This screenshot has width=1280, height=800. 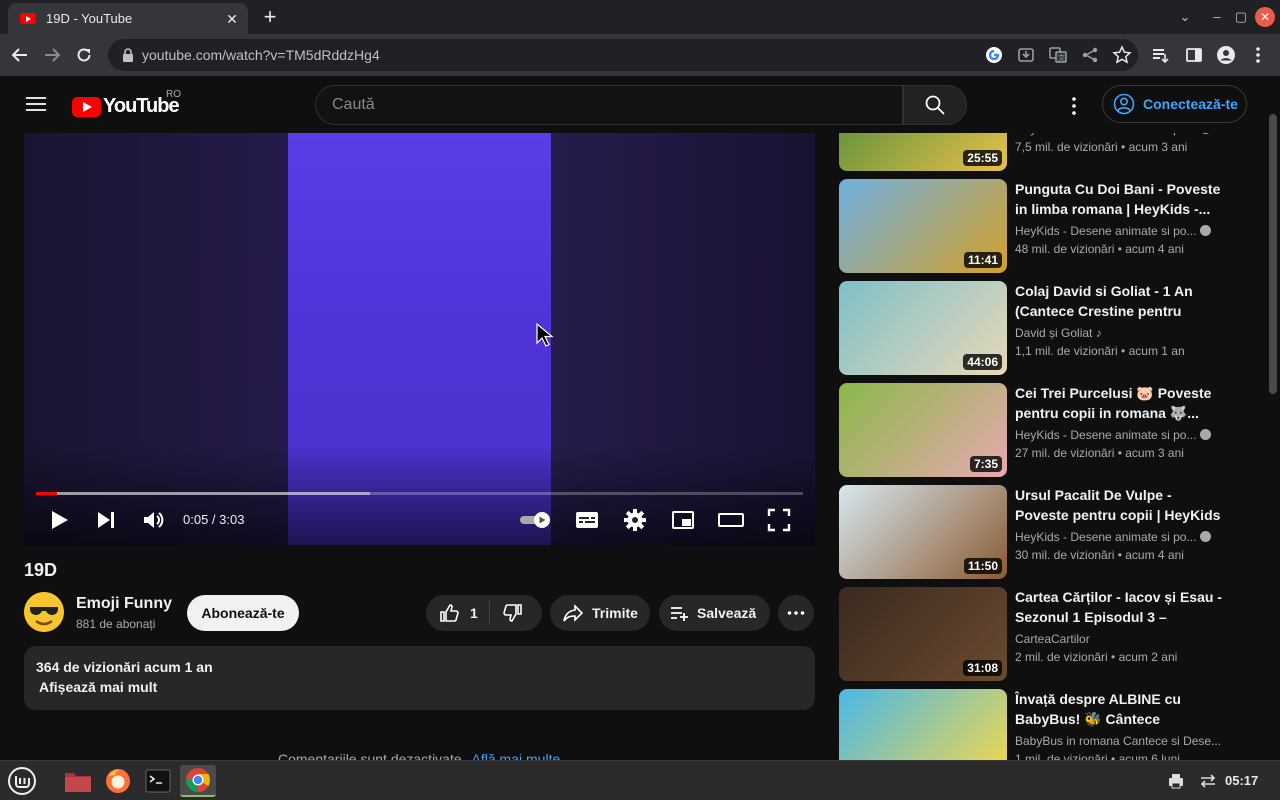 I want to click on maximize-button: ▢, so click(x=1241, y=17).